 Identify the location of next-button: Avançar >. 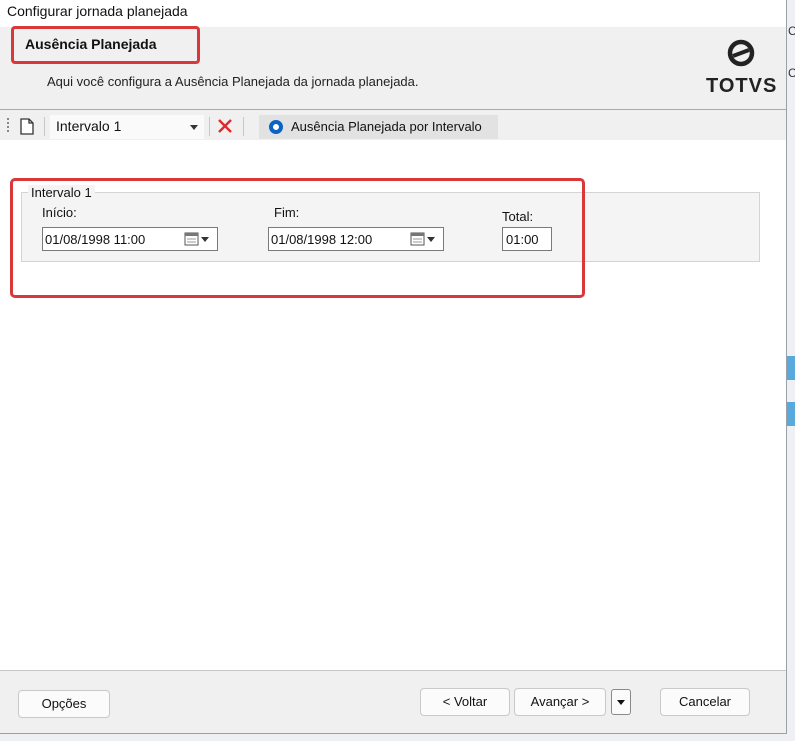
(560, 702).